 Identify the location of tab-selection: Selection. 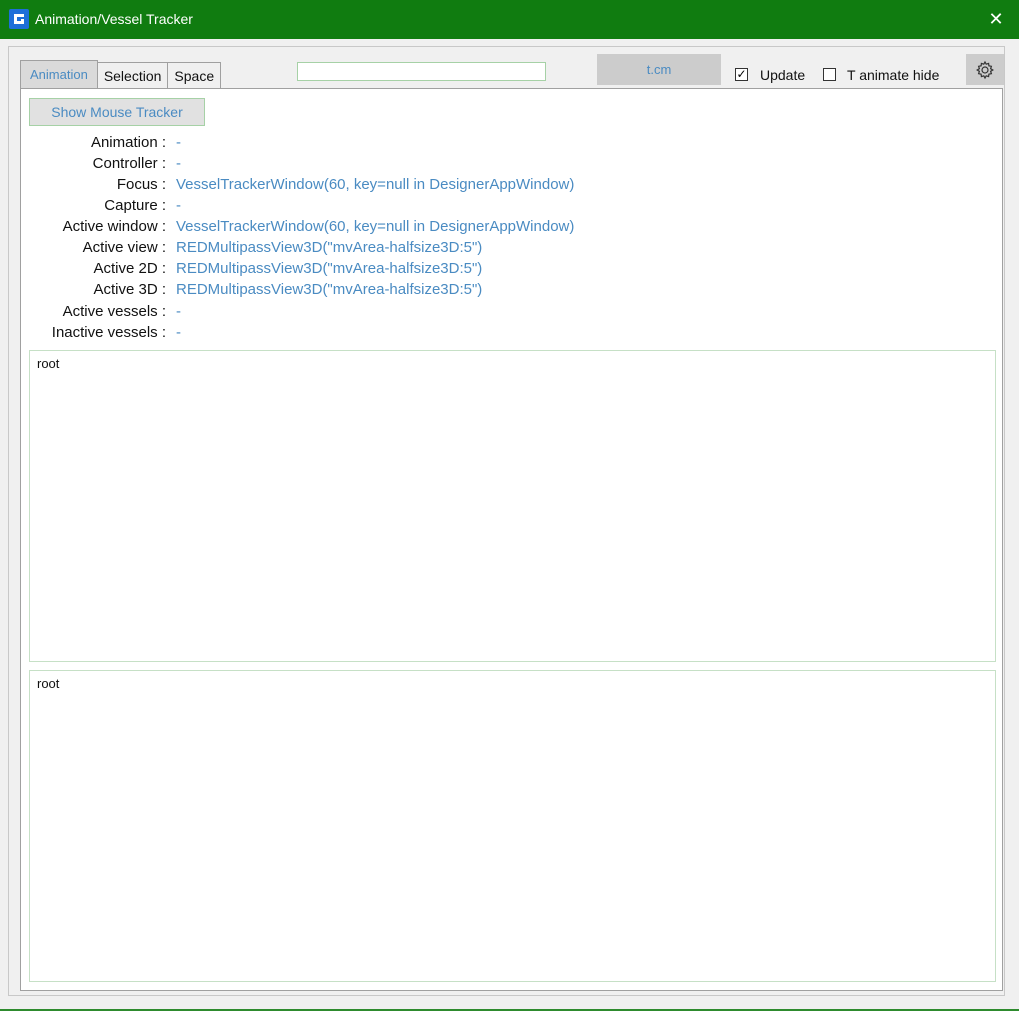
(132, 75).